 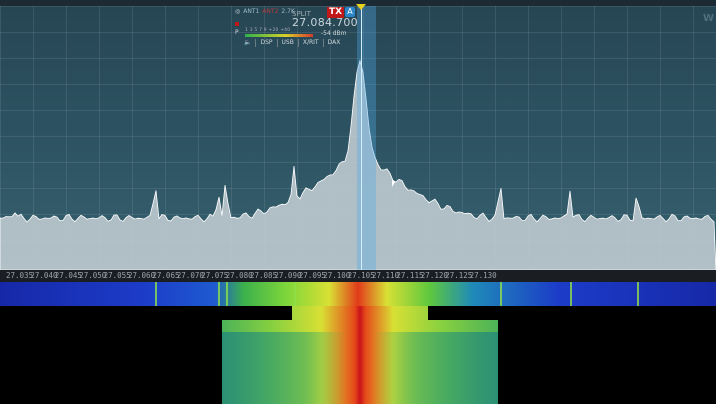 I want to click on freq-tick-label: 27.085, so click(x=264, y=275).